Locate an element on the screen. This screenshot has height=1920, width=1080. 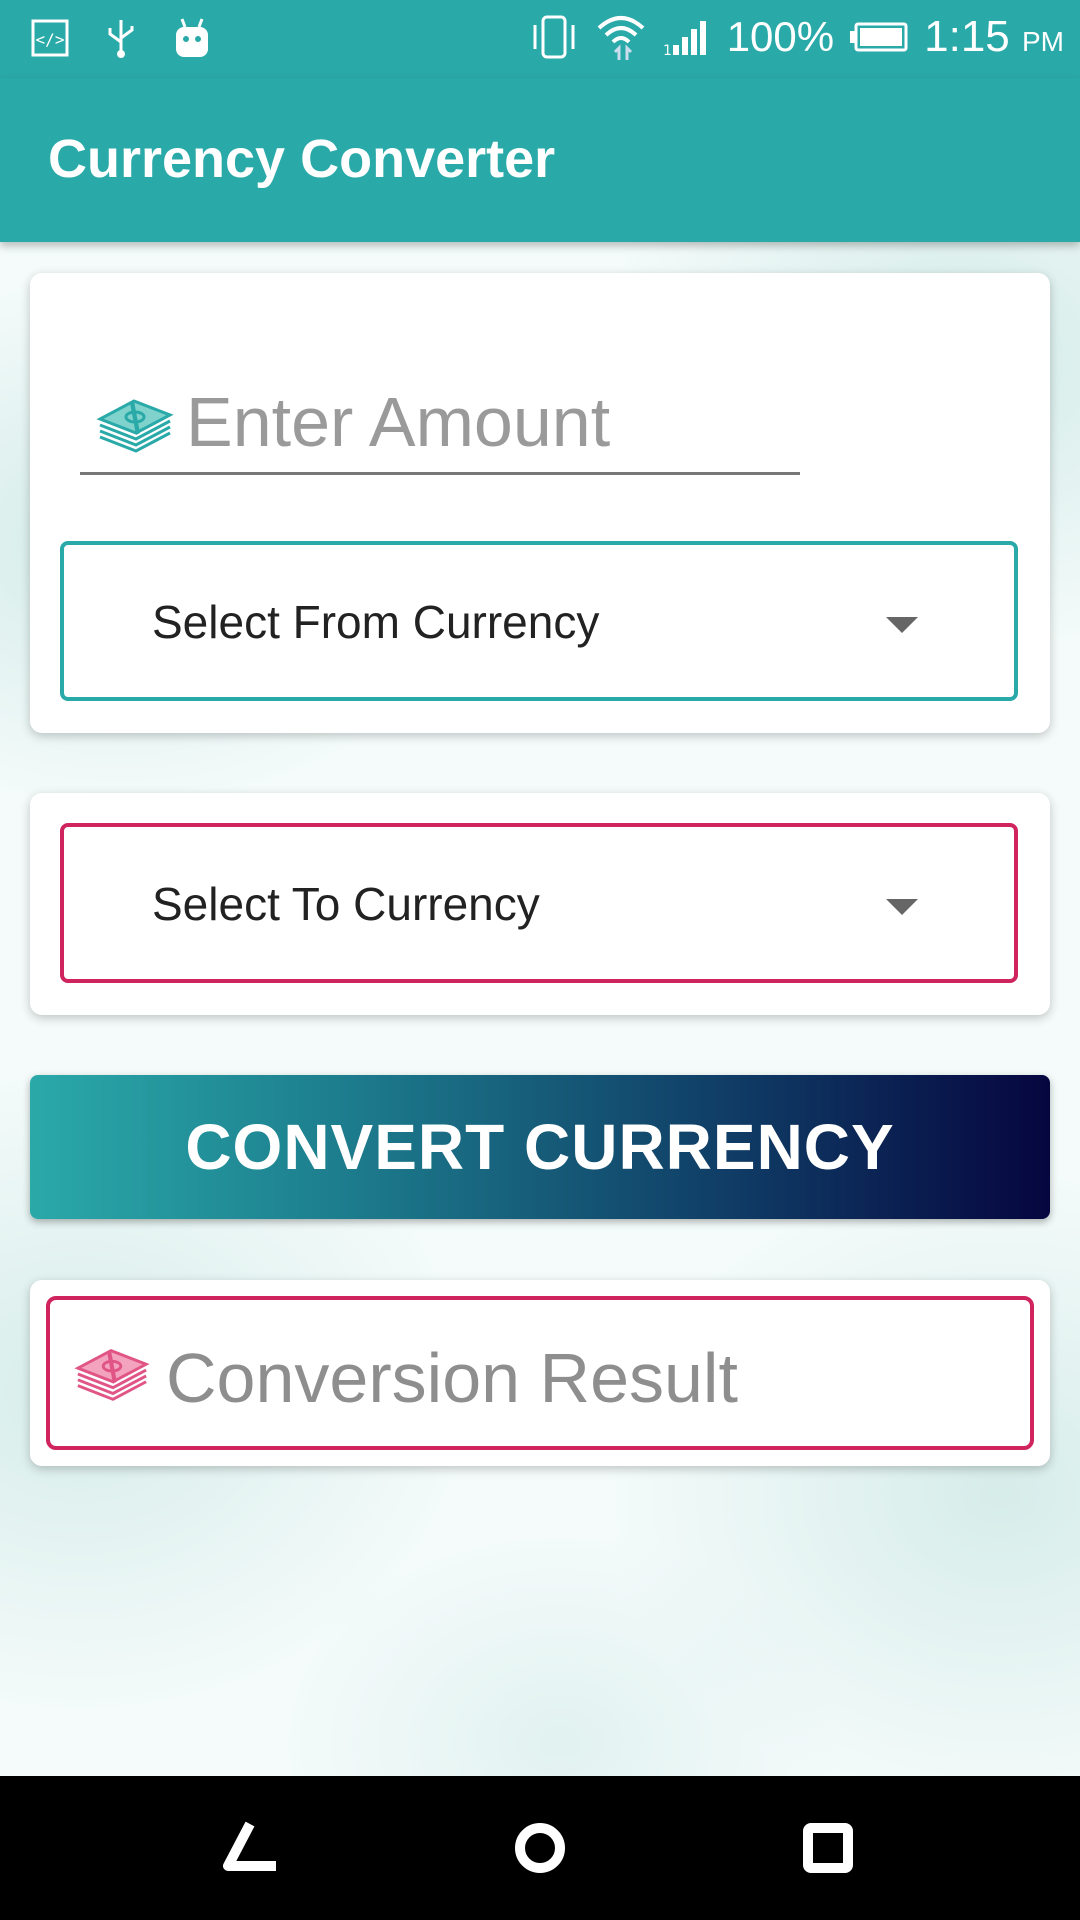
home-icon is located at coordinates (540, 1848).